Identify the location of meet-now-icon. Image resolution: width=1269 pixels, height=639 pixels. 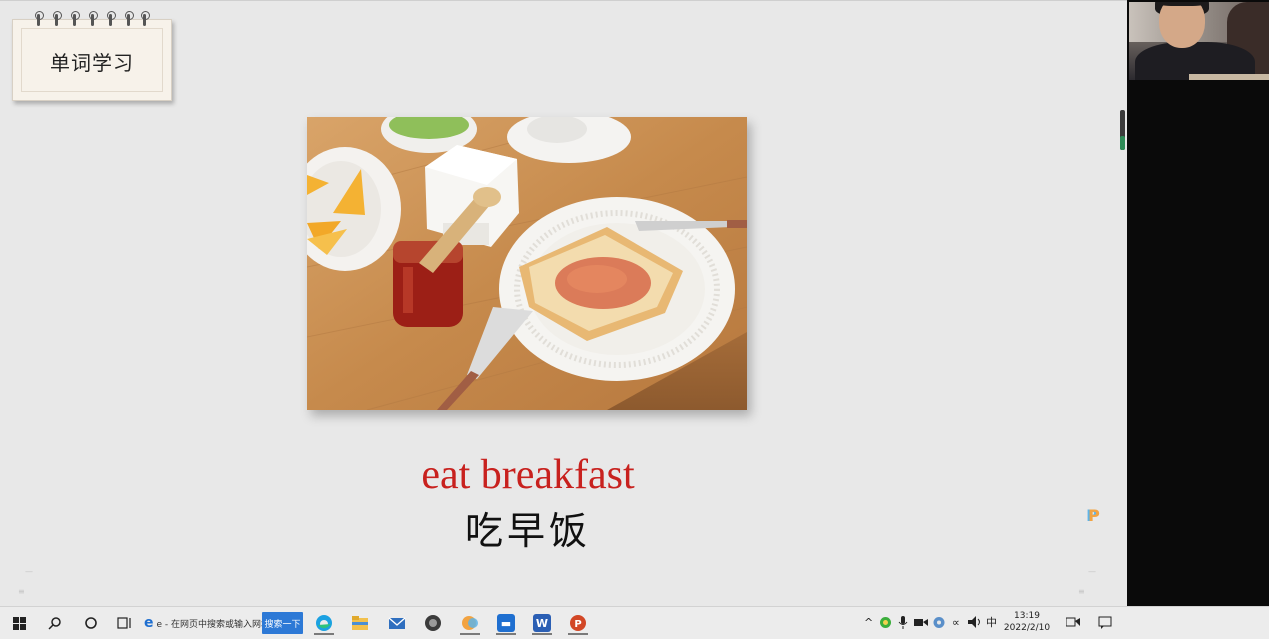
(1072, 624).